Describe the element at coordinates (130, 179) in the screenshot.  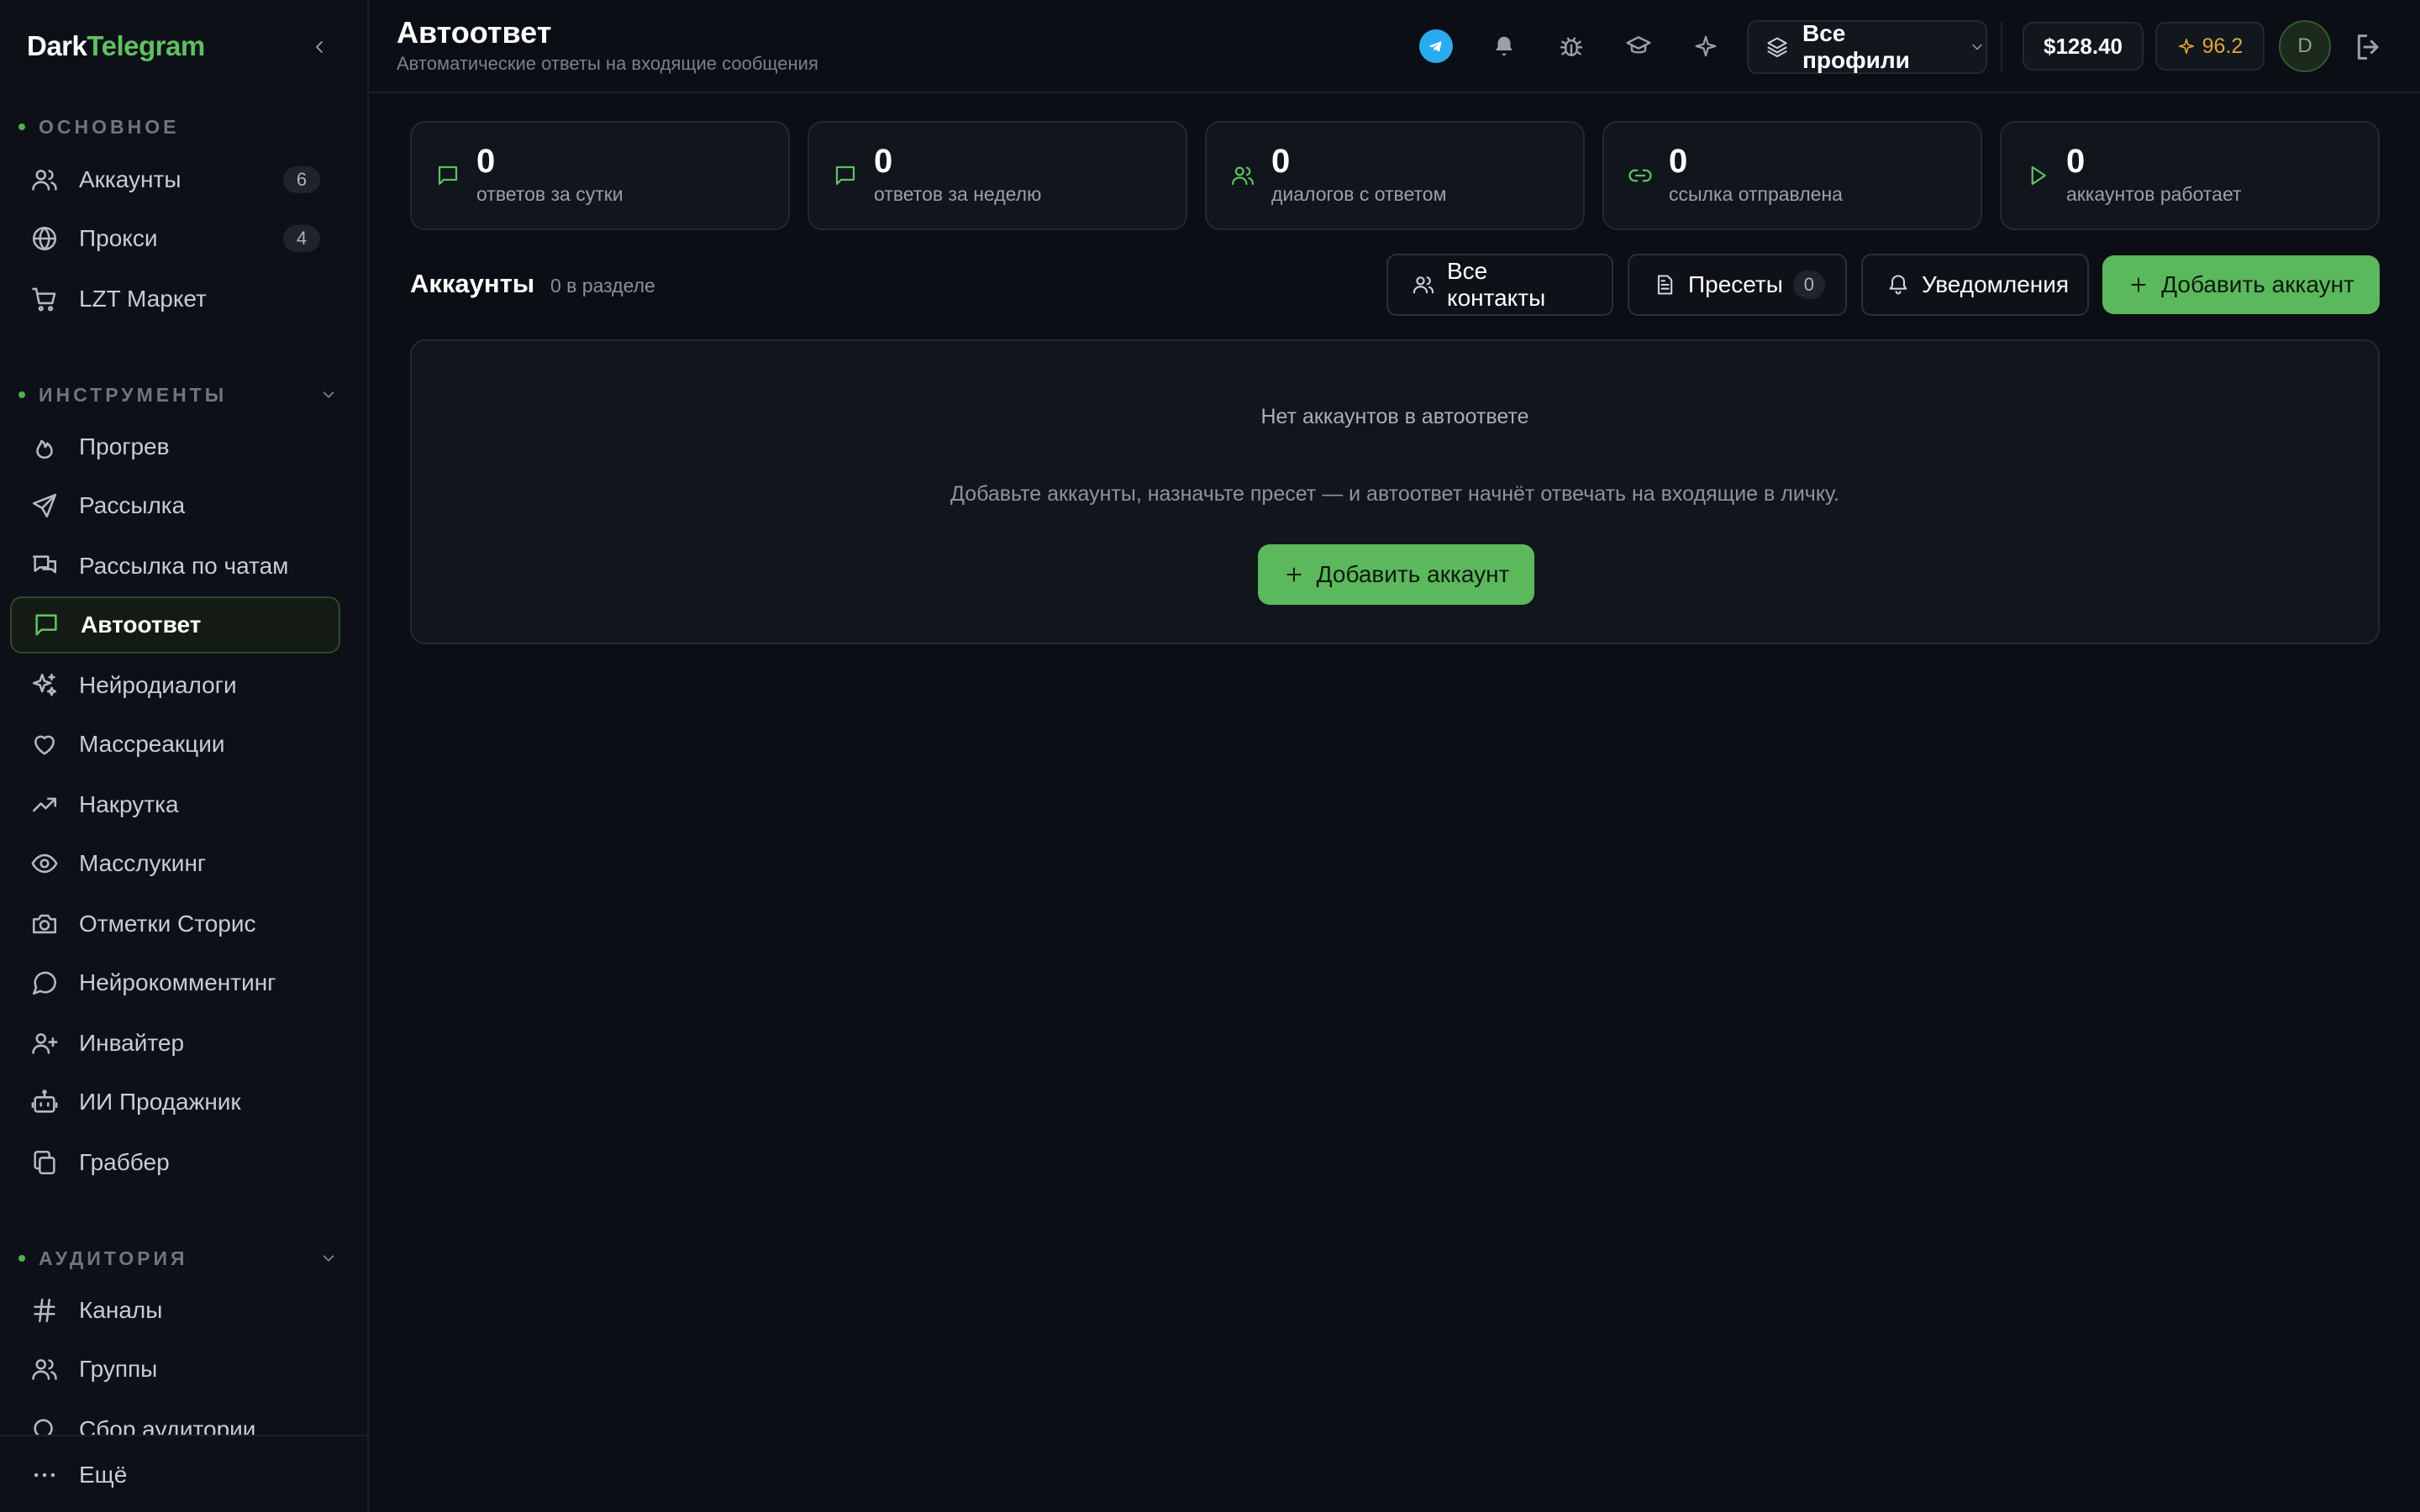
I see `sidebar-item-label: Аккаунты` at that location.